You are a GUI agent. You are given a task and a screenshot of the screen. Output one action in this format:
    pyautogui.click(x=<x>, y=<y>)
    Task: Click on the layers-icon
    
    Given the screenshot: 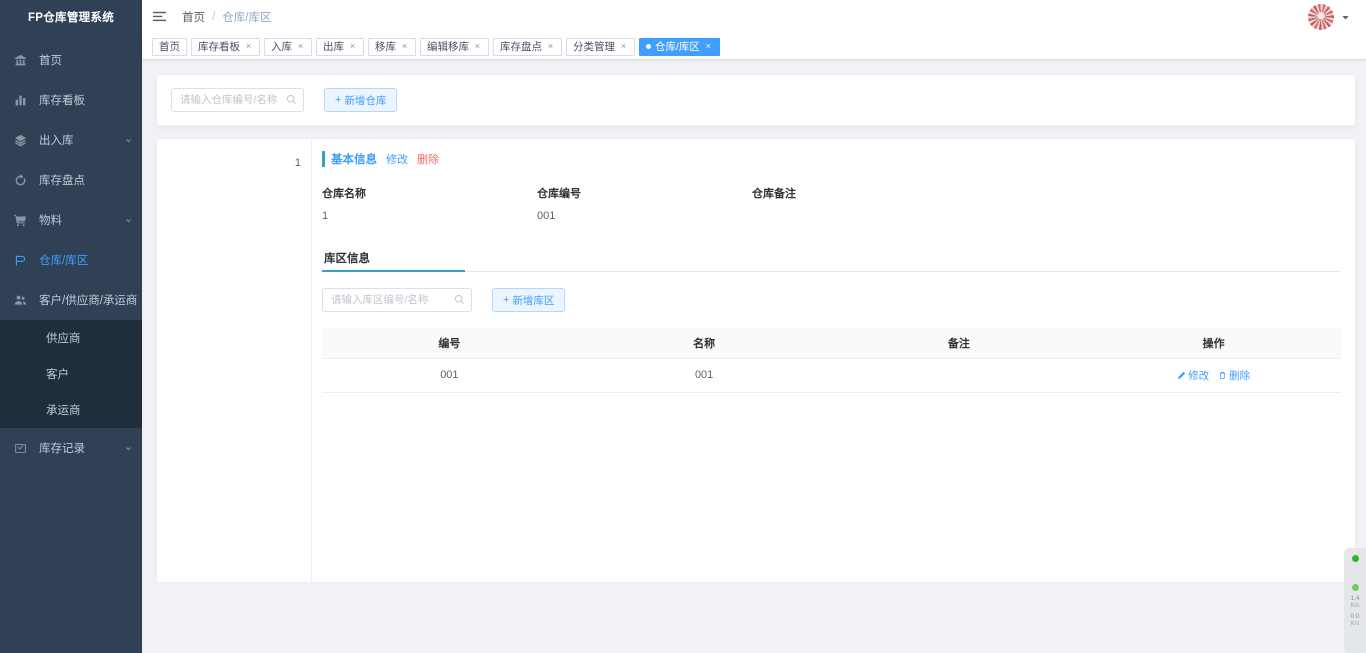 What is the action you would take?
    pyautogui.click(x=20, y=140)
    